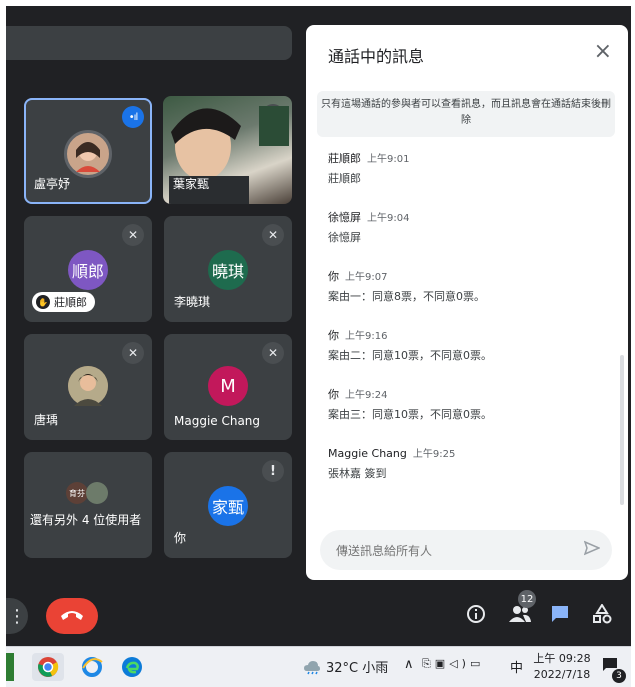  What do you see at coordinates (619, 676) in the screenshot?
I see `notification-count-badge: 3` at bounding box center [619, 676].